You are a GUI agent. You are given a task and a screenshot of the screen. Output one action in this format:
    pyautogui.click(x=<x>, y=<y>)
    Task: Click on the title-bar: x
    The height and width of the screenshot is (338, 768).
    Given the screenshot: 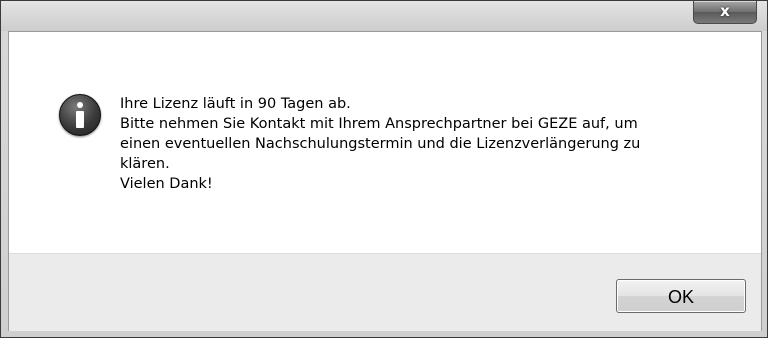 What is the action you would take?
    pyautogui.click(x=384, y=16)
    